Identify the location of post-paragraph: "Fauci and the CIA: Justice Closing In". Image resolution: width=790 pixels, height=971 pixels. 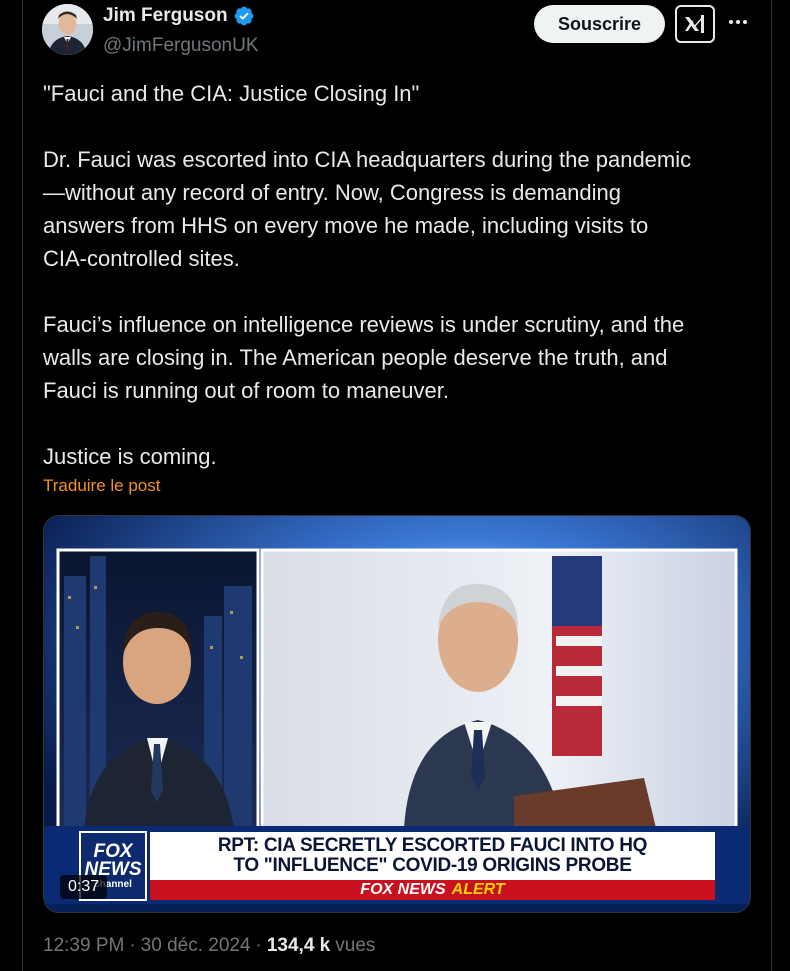
(231, 93).